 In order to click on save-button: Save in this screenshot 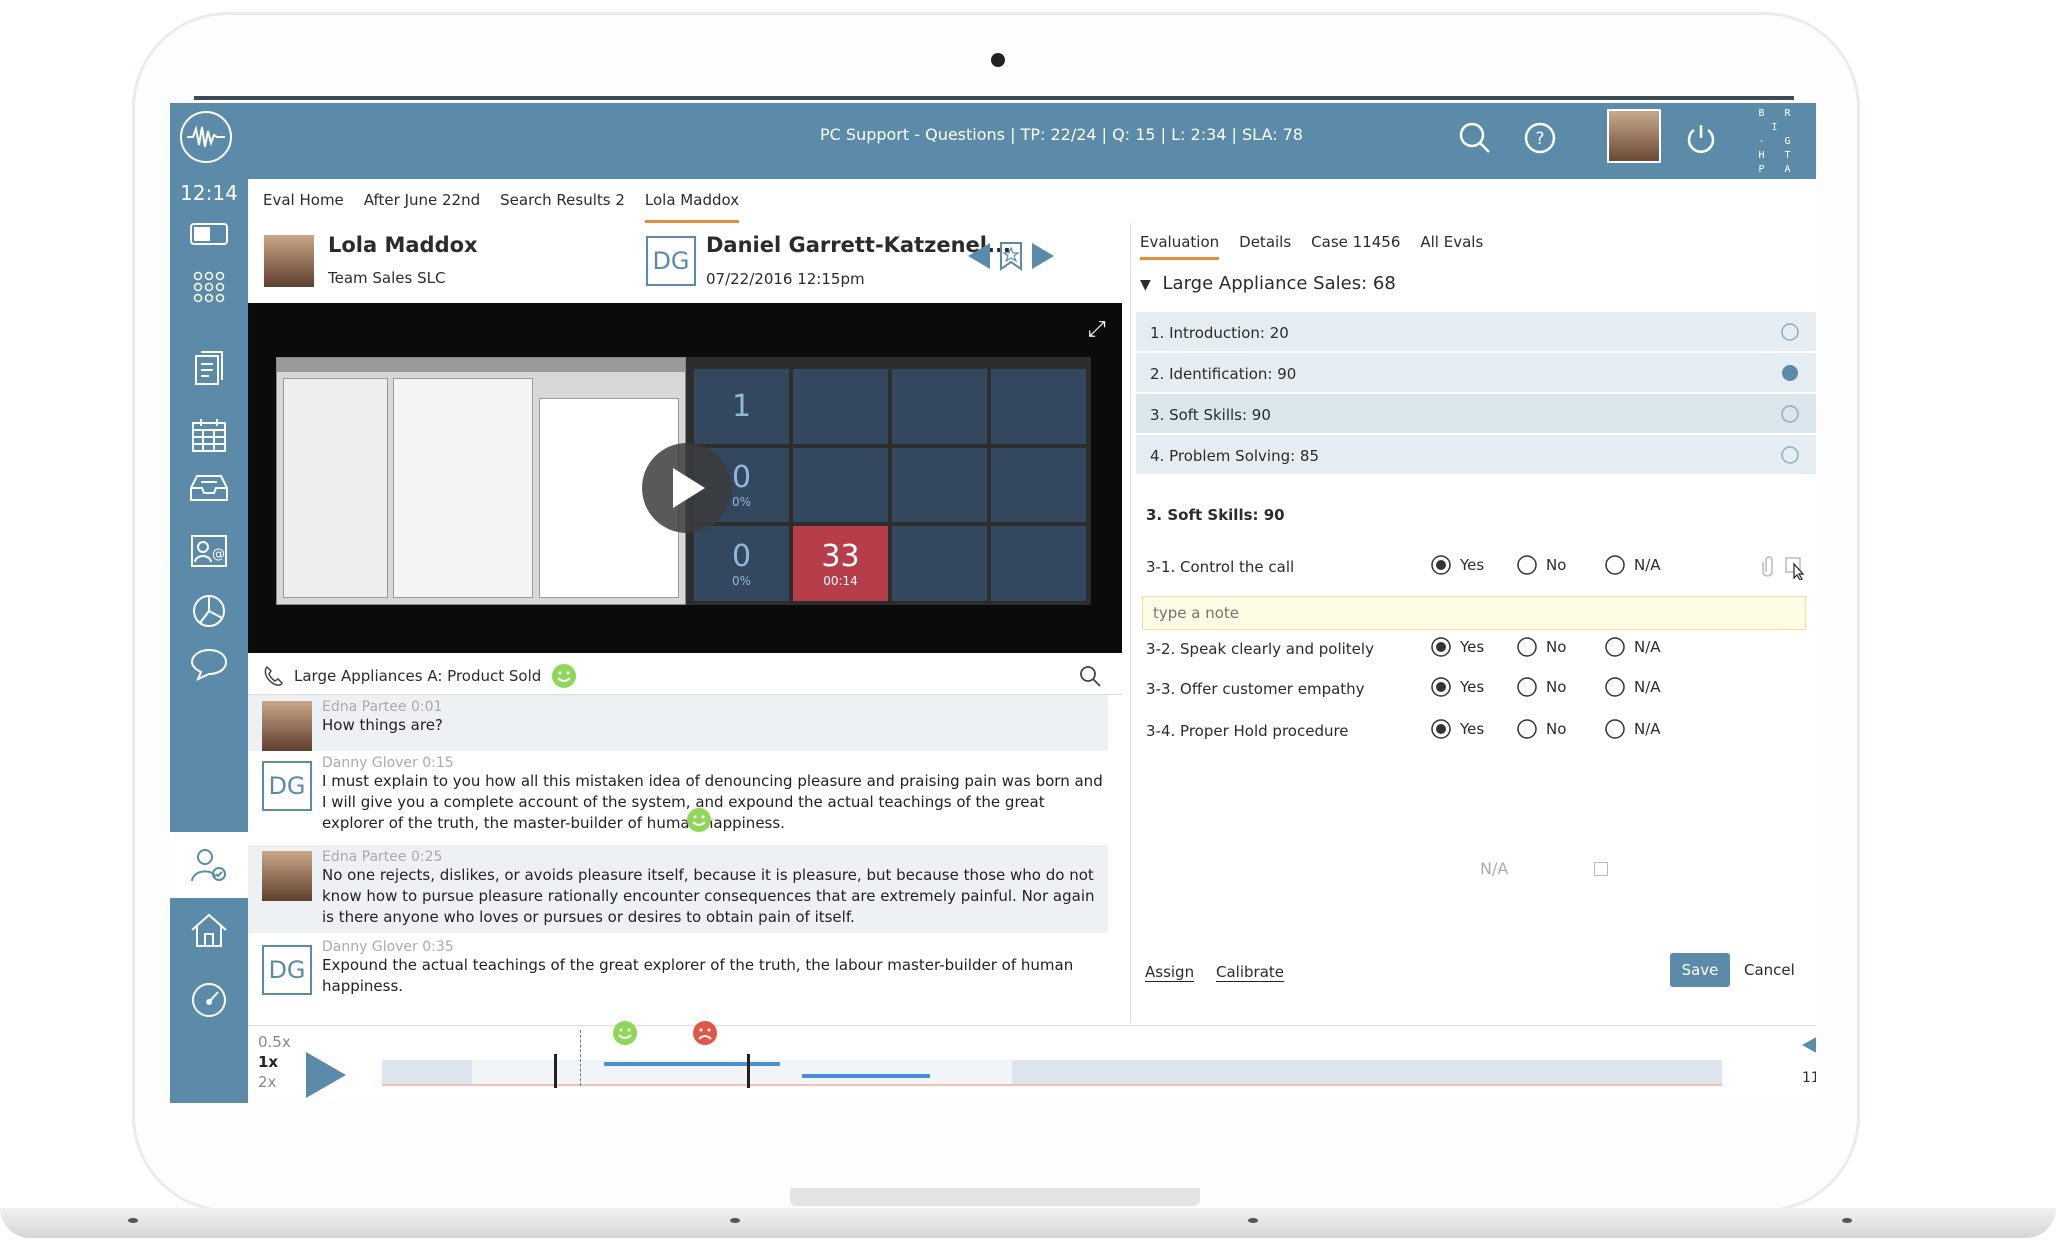, I will do `click(1700, 970)`.